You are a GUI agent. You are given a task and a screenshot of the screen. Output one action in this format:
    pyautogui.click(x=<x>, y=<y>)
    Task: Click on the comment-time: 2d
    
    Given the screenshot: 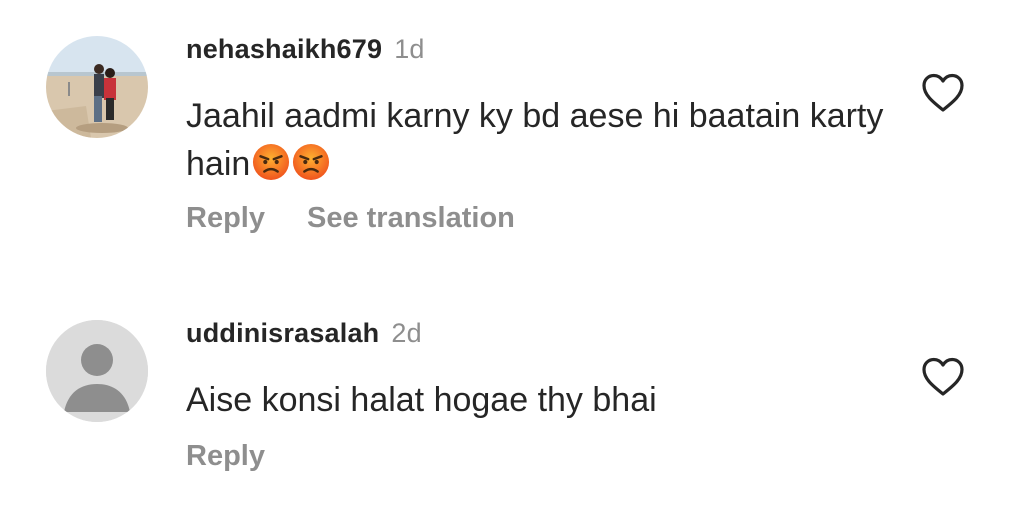 What is the action you would take?
    pyautogui.click(x=406, y=333)
    